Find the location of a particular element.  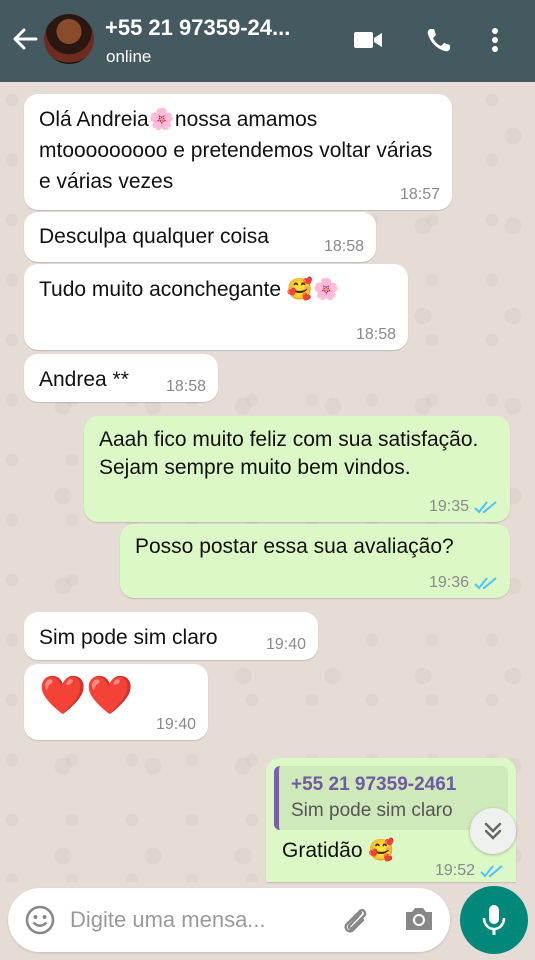

message-text: Desculpa qualquer coisa is located at coordinates (154, 236).